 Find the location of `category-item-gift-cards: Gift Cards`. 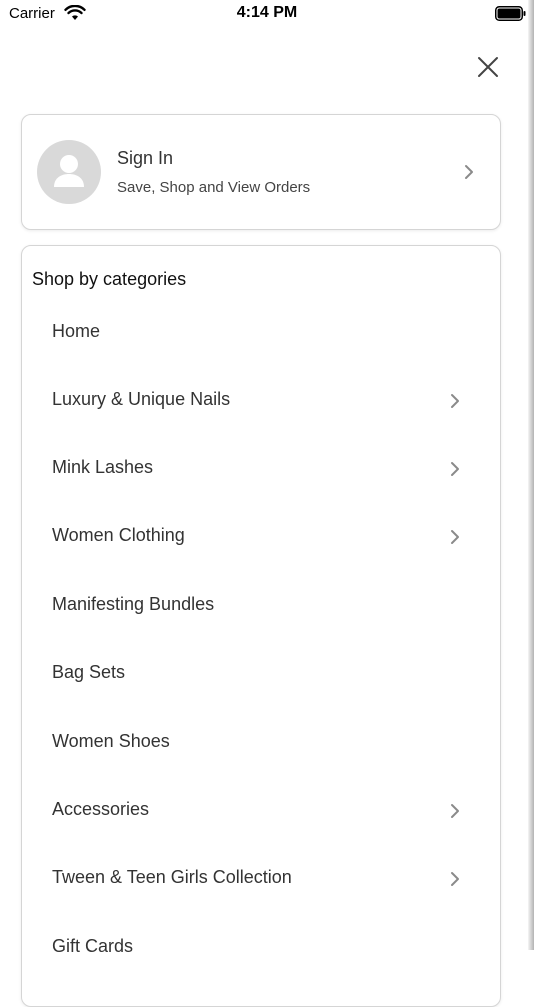

category-item-gift-cards: Gift Cards is located at coordinates (261, 950).